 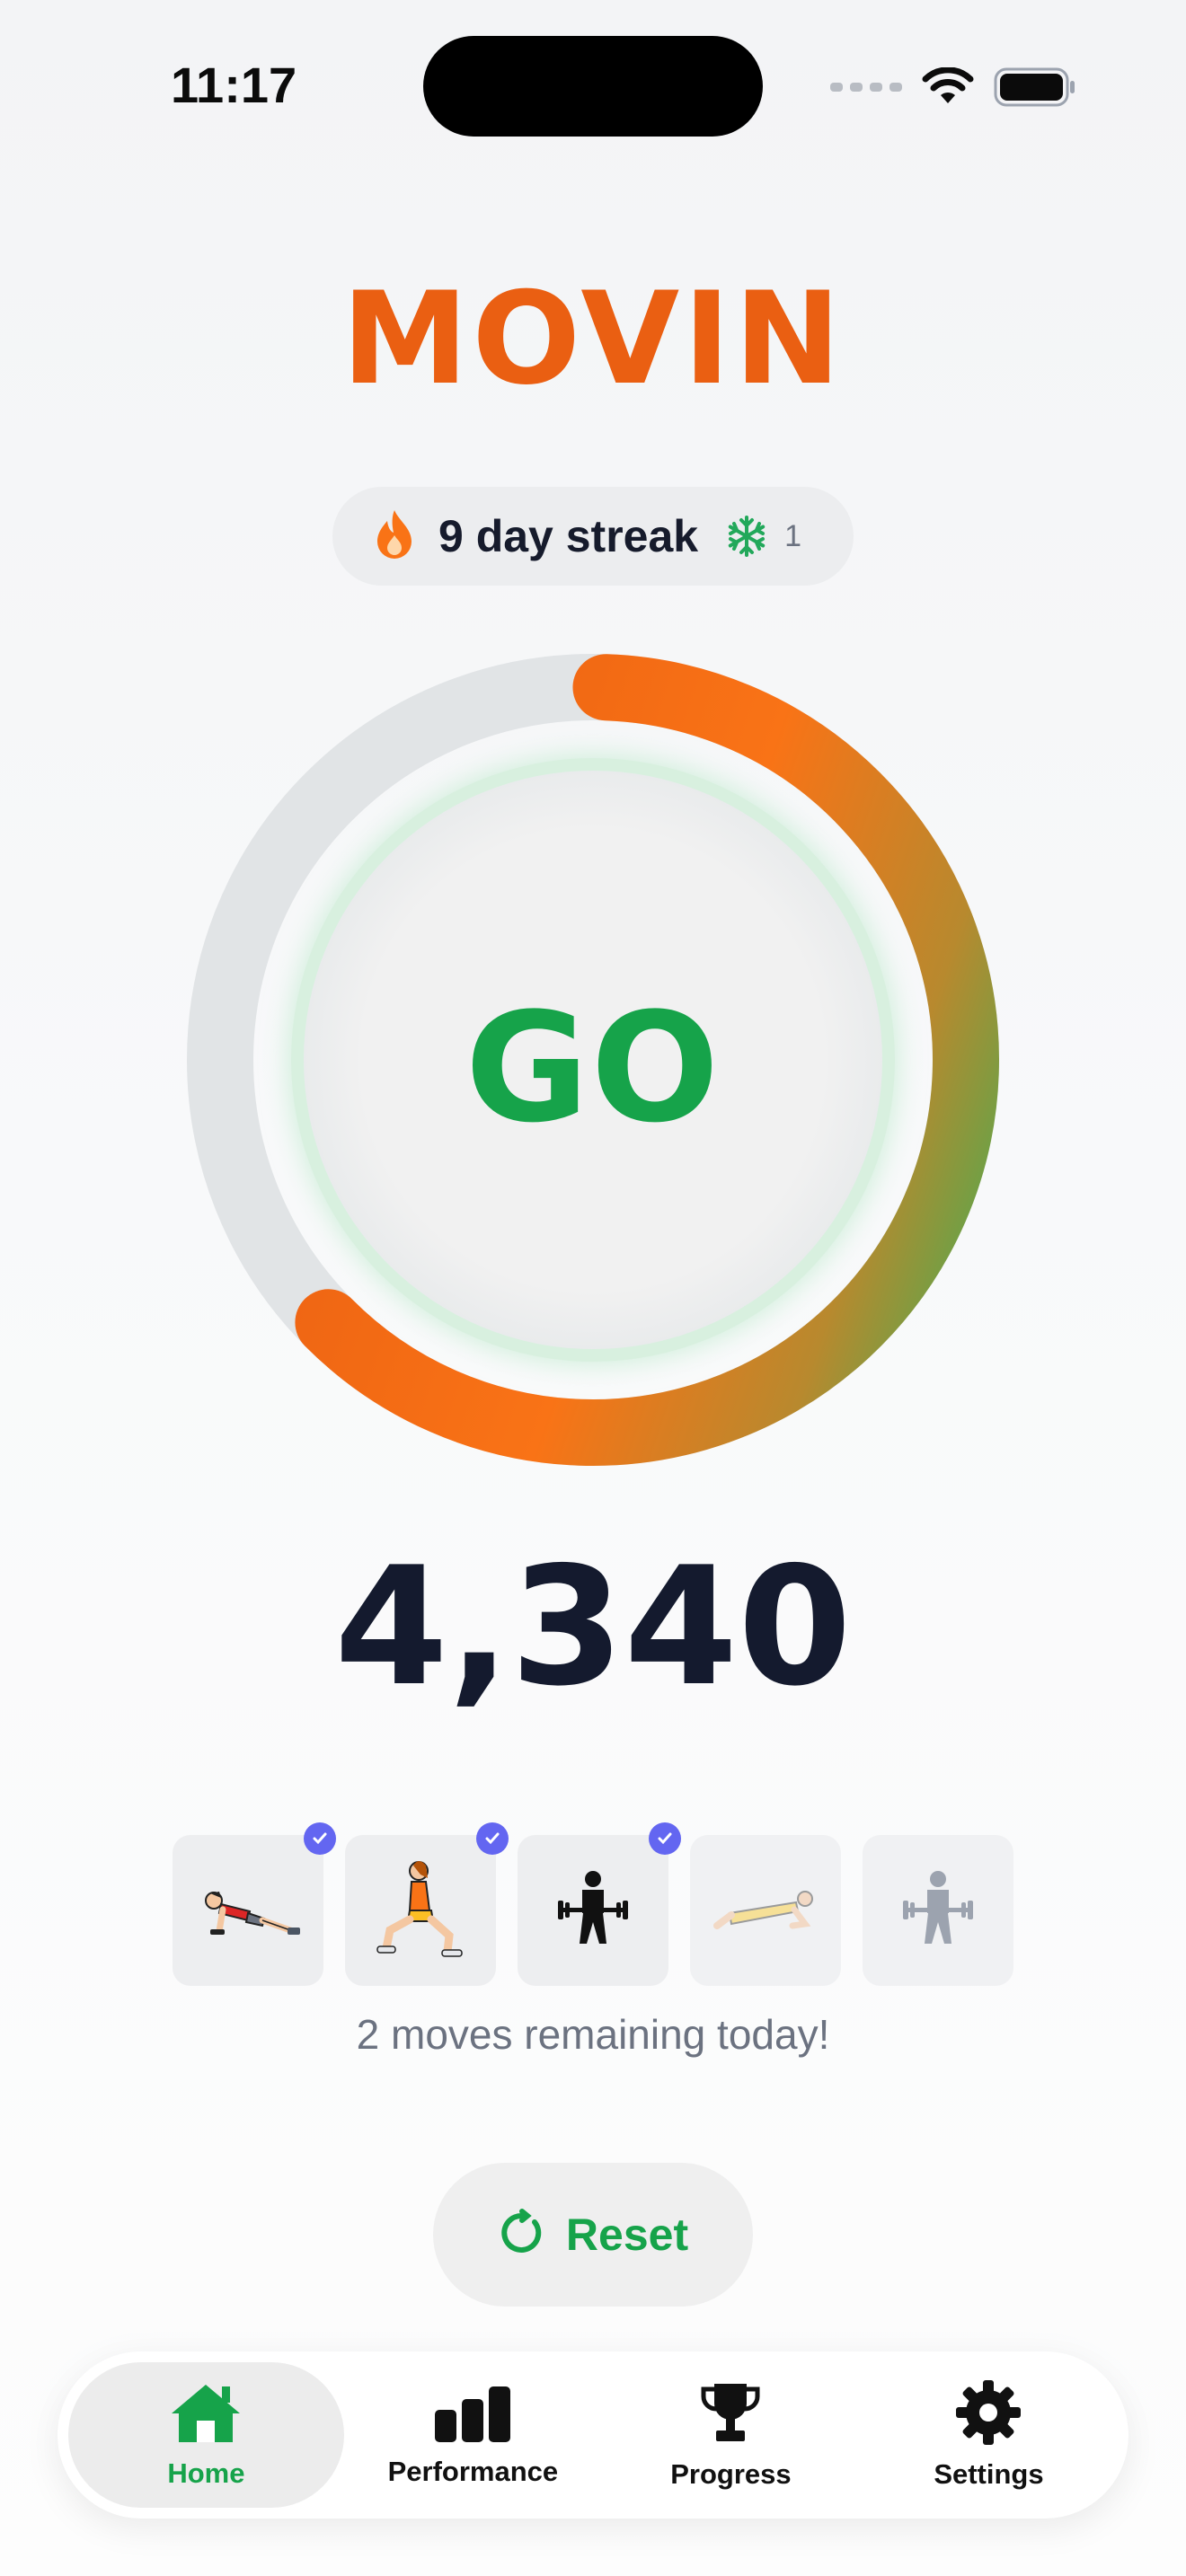 I want to click on home-icon, so click(x=206, y=2414).